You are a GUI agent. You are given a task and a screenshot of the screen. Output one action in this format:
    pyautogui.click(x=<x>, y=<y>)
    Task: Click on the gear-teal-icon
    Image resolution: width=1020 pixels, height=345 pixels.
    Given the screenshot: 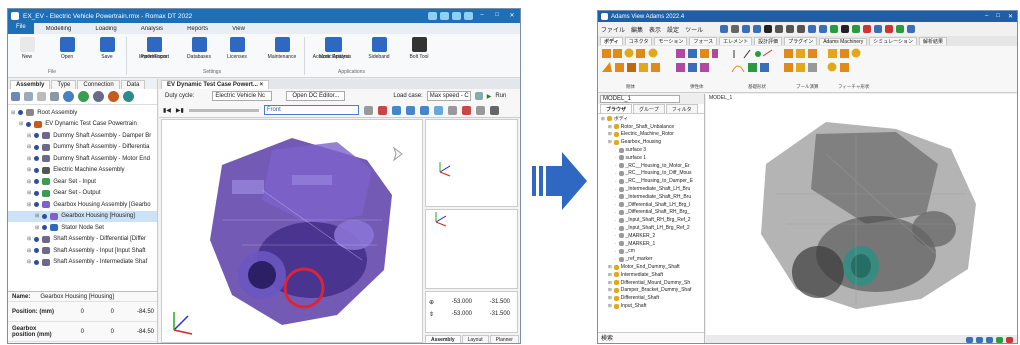 What is the action you would take?
    pyautogui.click(x=128, y=96)
    